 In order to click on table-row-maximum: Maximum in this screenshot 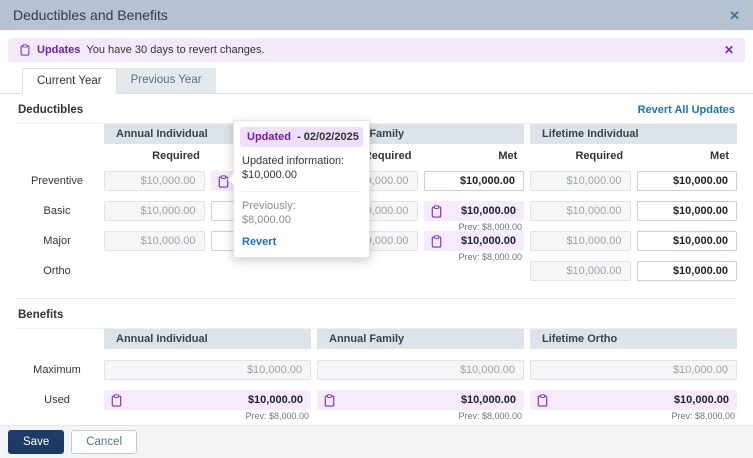, I will do `click(376, 370)`.